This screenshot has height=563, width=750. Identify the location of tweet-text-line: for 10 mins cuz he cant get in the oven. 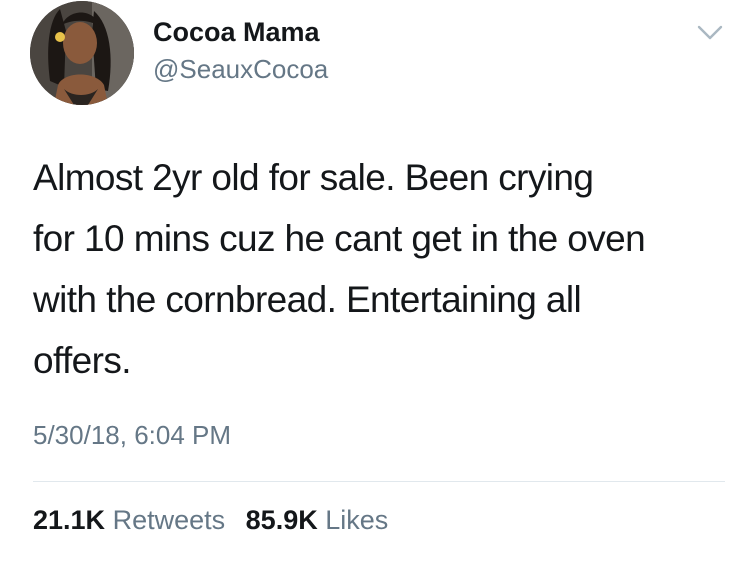
(339, 238).